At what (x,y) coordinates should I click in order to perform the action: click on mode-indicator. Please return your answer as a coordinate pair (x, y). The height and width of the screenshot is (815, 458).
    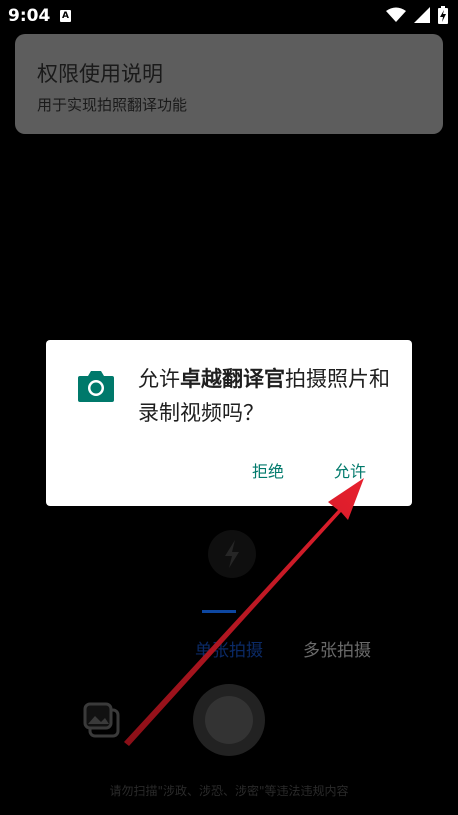
    Looking at the image, I should click on (219, 611).